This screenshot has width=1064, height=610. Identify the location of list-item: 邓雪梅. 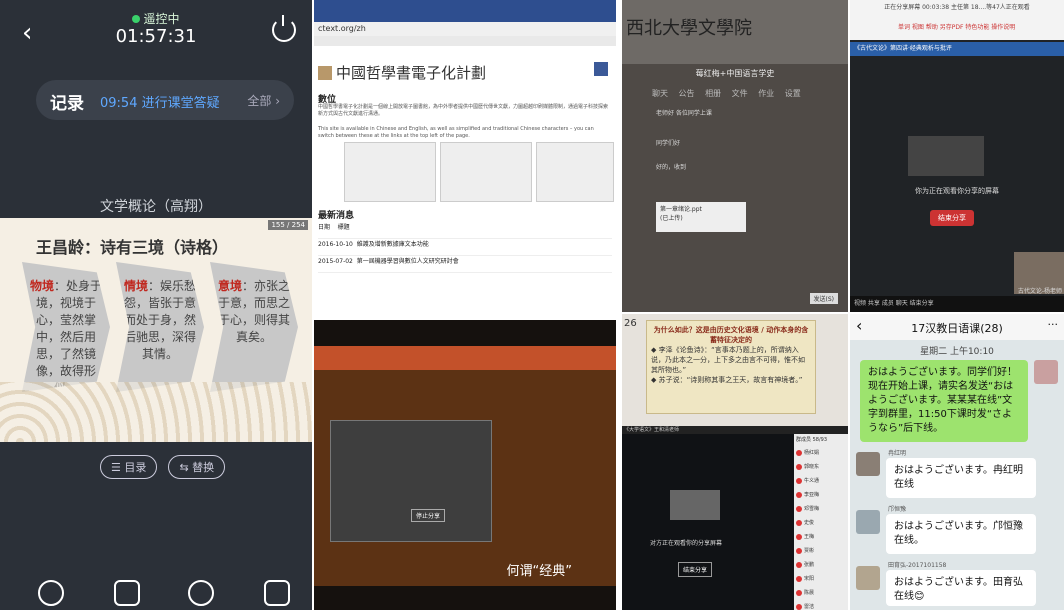
(821, 509).